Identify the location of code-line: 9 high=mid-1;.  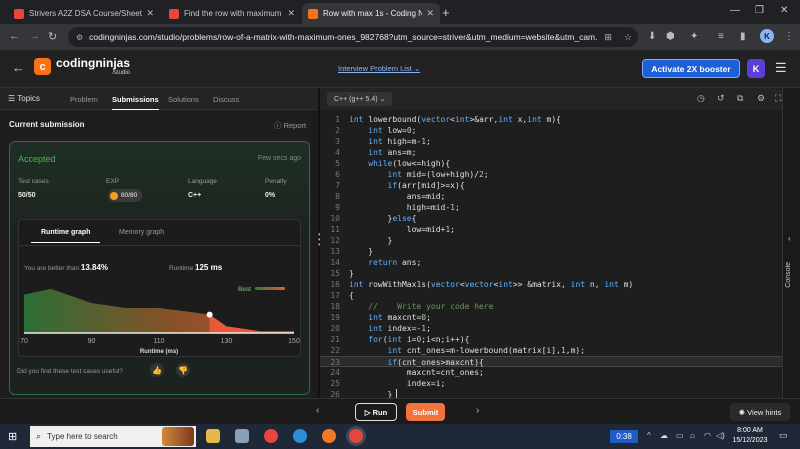
(551, 207).